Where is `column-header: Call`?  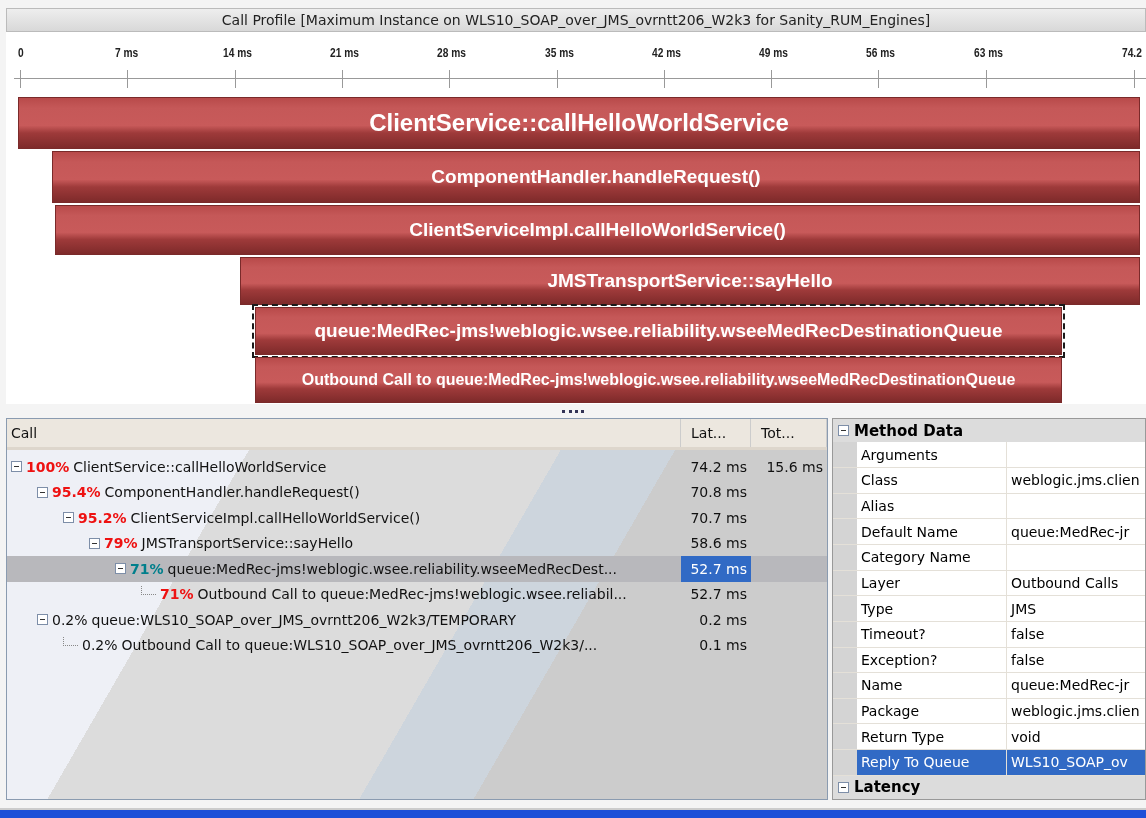
column-header: Call is located at coordinates (344, 433).